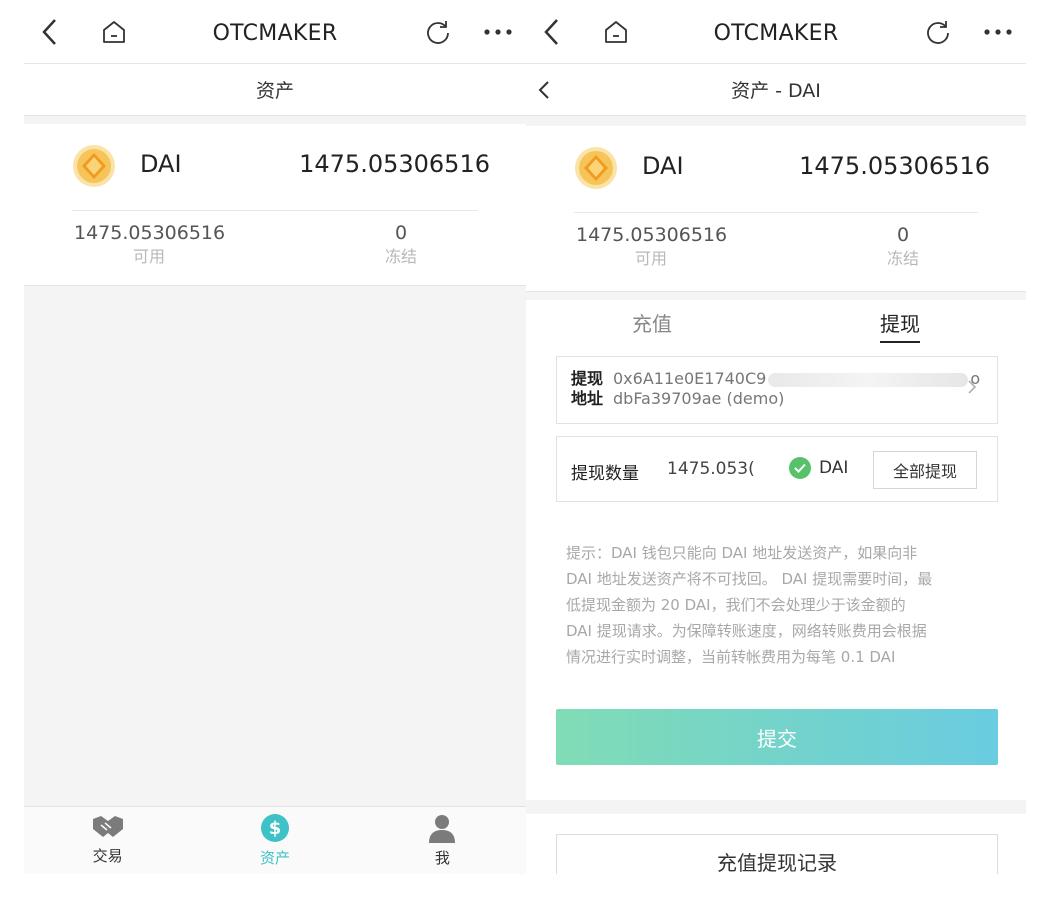  Describe the element at coordinates (274, 858) in the screenshot. I see `tab-label: 资产` at that location.